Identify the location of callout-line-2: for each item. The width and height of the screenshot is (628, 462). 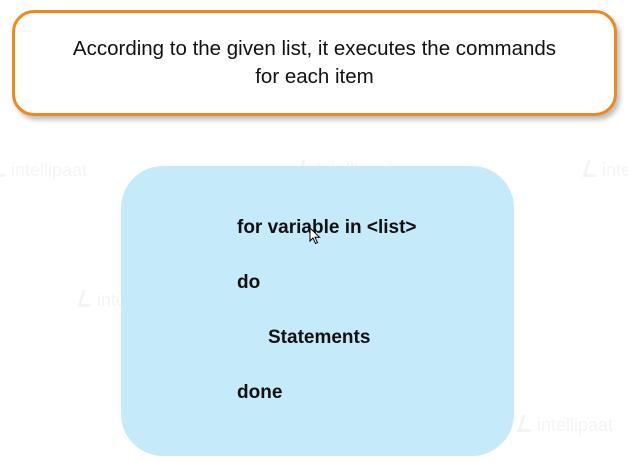
(314, 76).